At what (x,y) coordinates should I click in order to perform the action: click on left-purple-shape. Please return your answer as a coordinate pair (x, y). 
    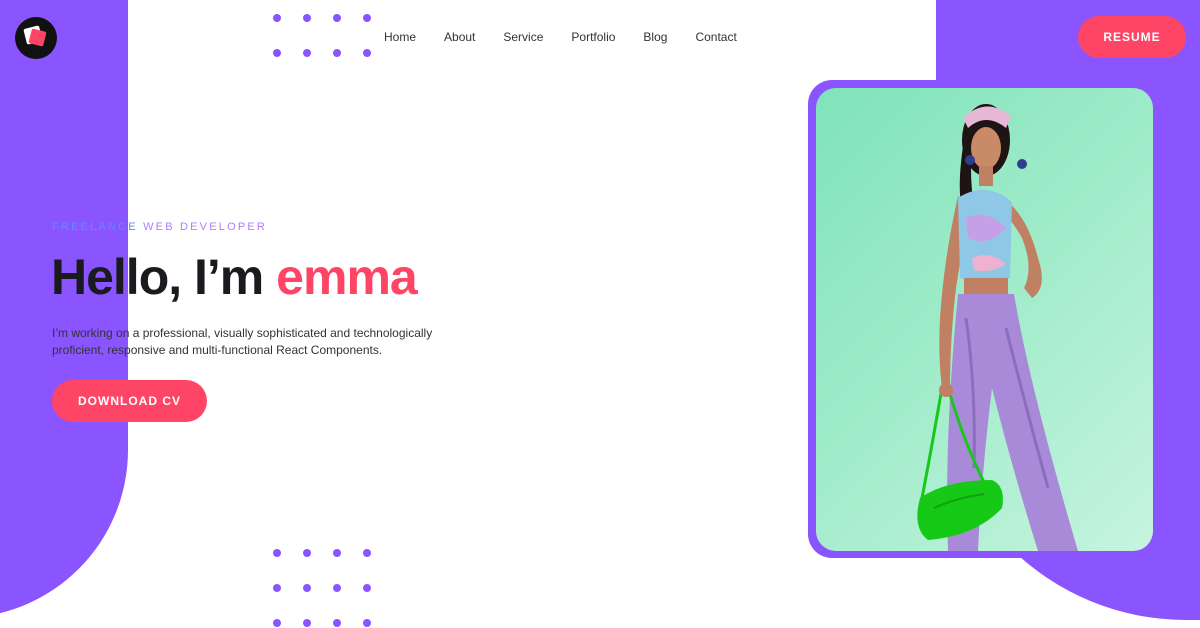
    Looking at the image, I should click on (64, 309).